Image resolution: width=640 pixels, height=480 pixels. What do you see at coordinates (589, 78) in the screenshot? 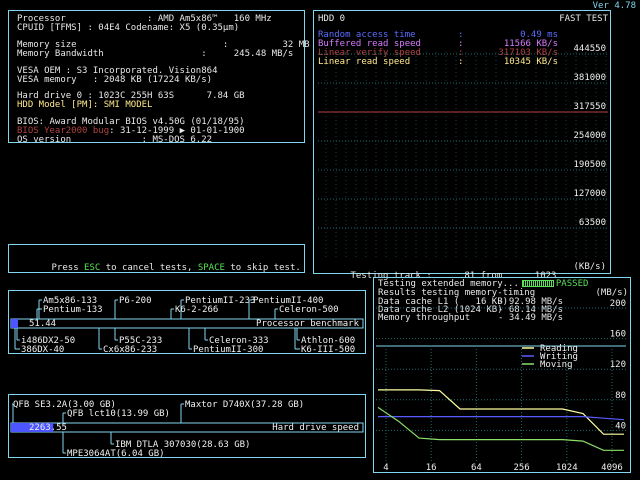
I see `hdd-y-tick: 381000` at bounding box center [589, 78].